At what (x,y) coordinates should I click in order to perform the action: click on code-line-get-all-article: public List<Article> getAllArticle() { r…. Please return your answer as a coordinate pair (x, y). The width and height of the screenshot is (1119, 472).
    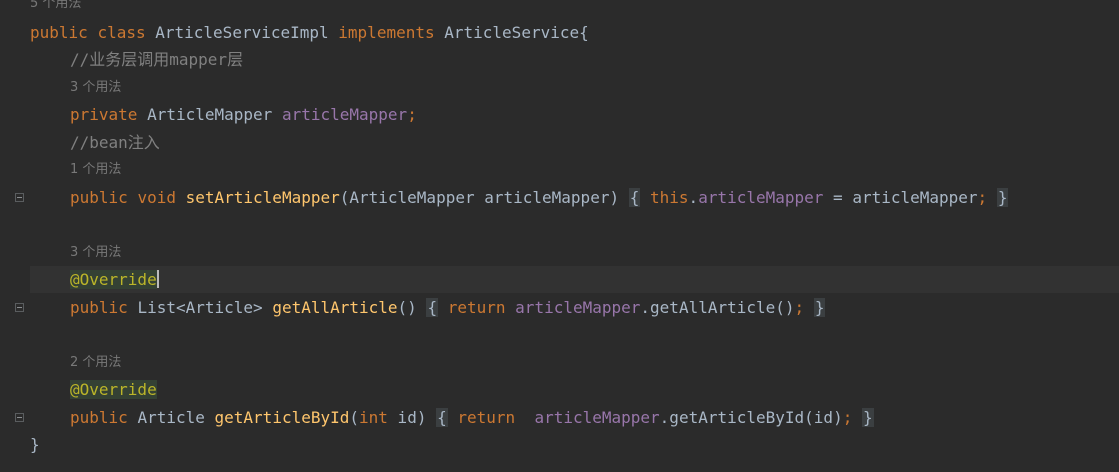
    Looking at the image, I should click on (574, 307).